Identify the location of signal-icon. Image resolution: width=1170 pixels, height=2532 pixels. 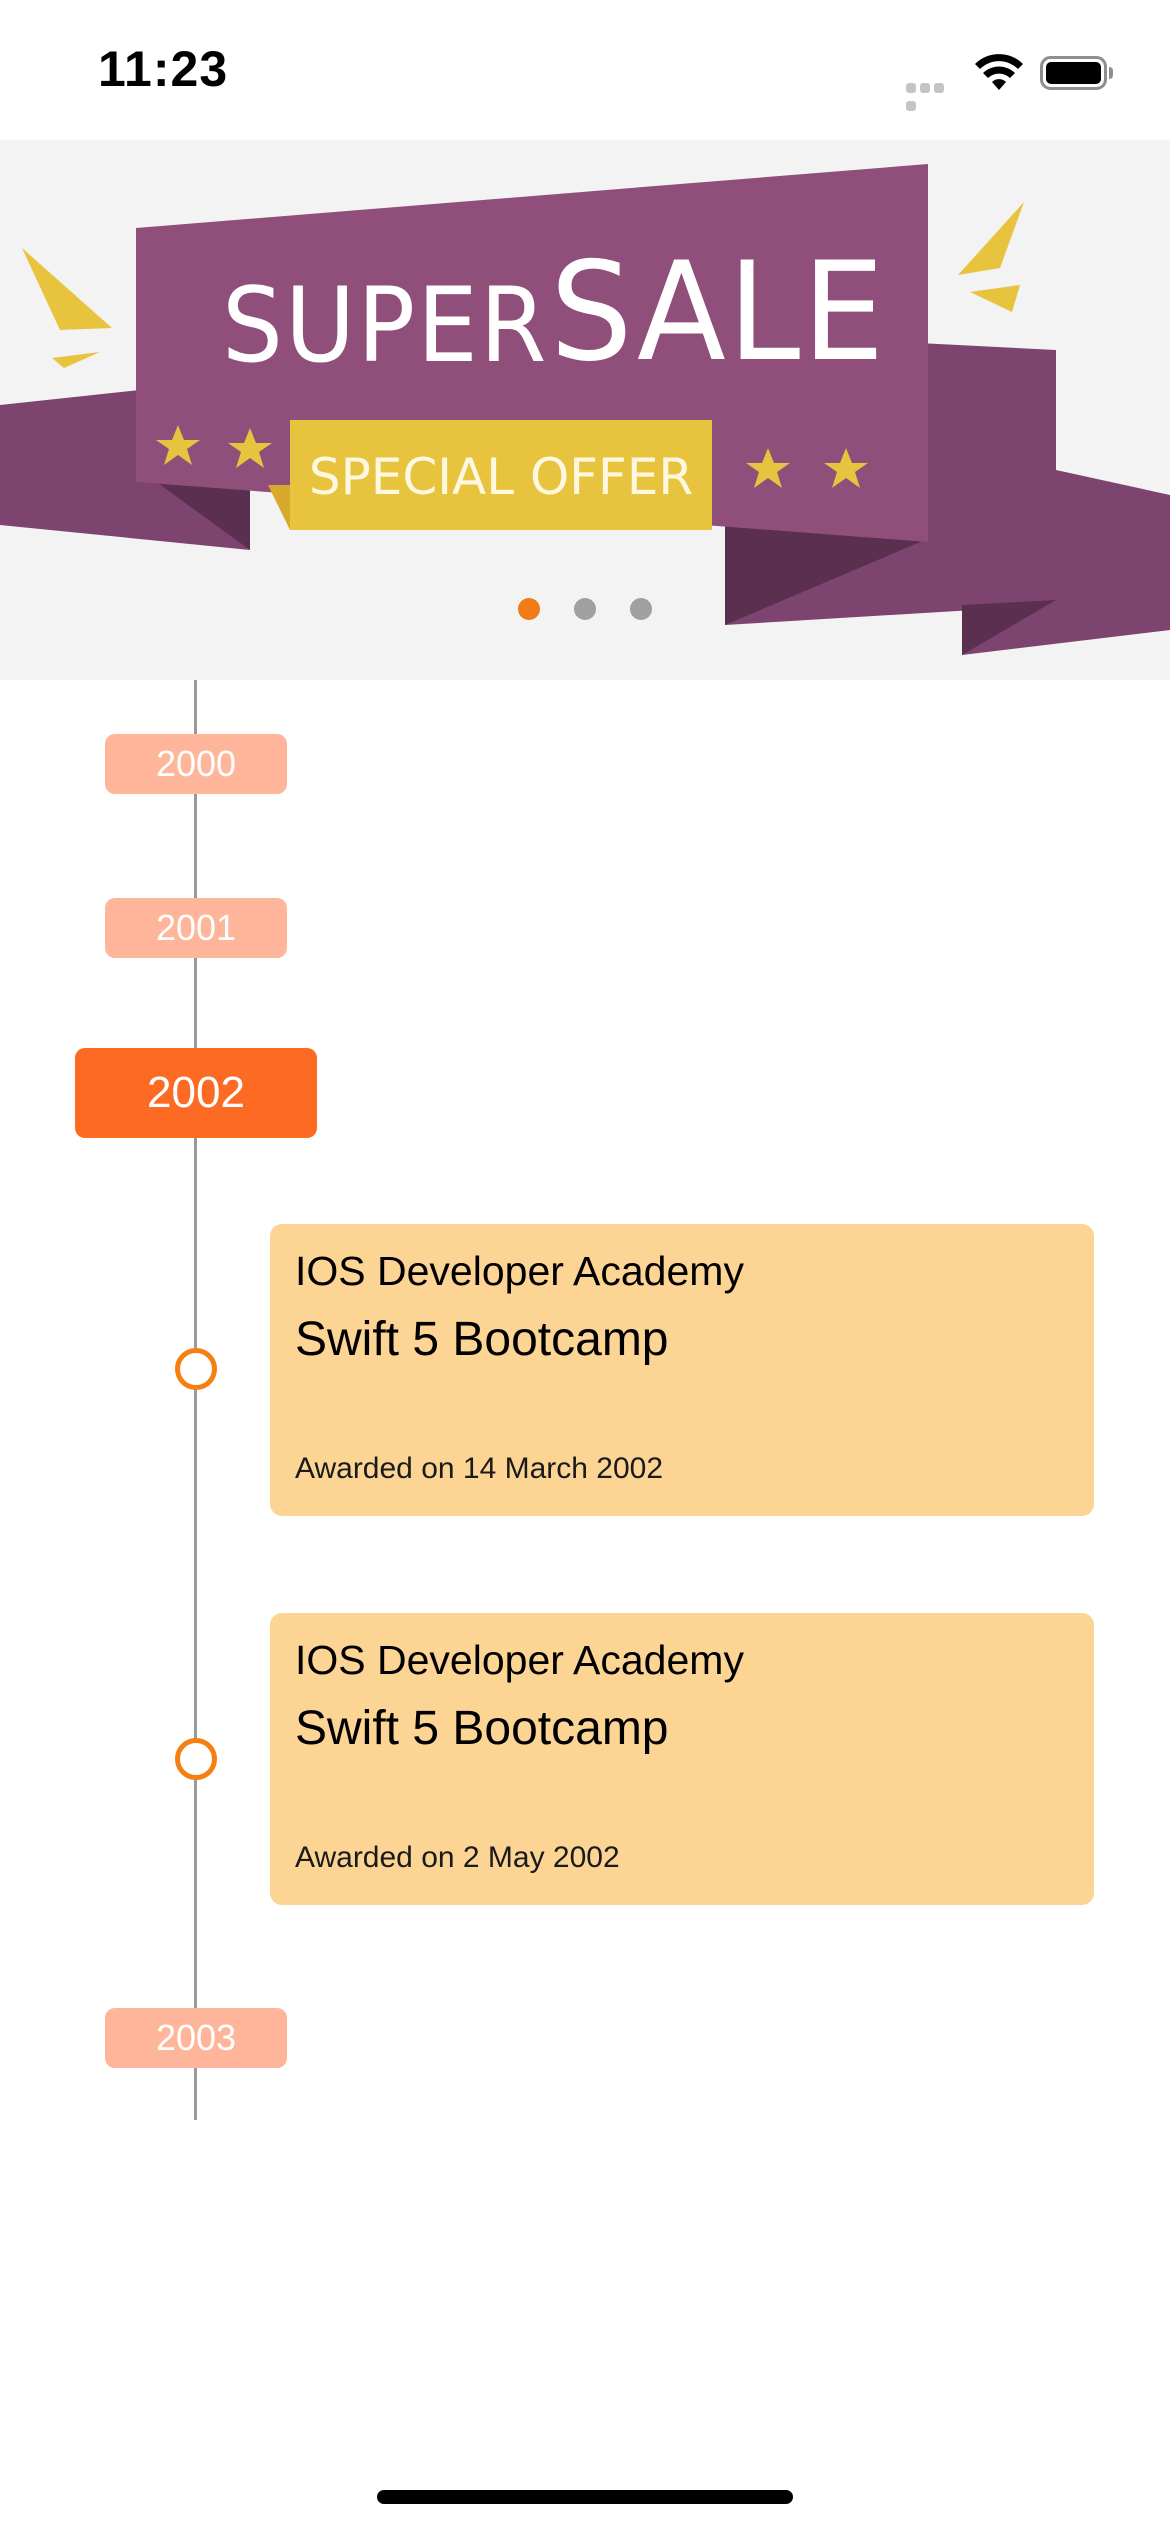
(933, 95).